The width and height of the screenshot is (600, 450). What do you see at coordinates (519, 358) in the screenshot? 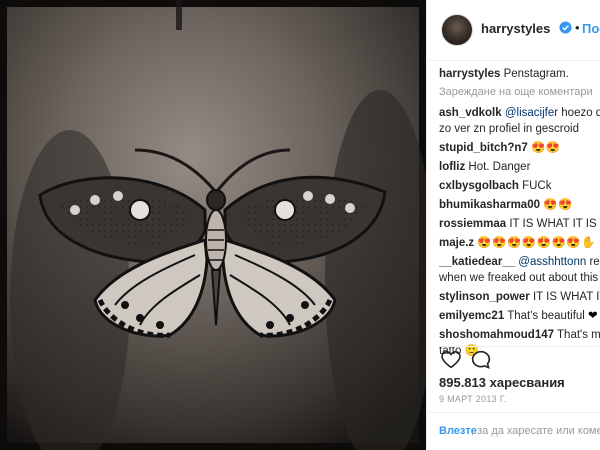
I see `action-bar` at bounding box center [519, 358].